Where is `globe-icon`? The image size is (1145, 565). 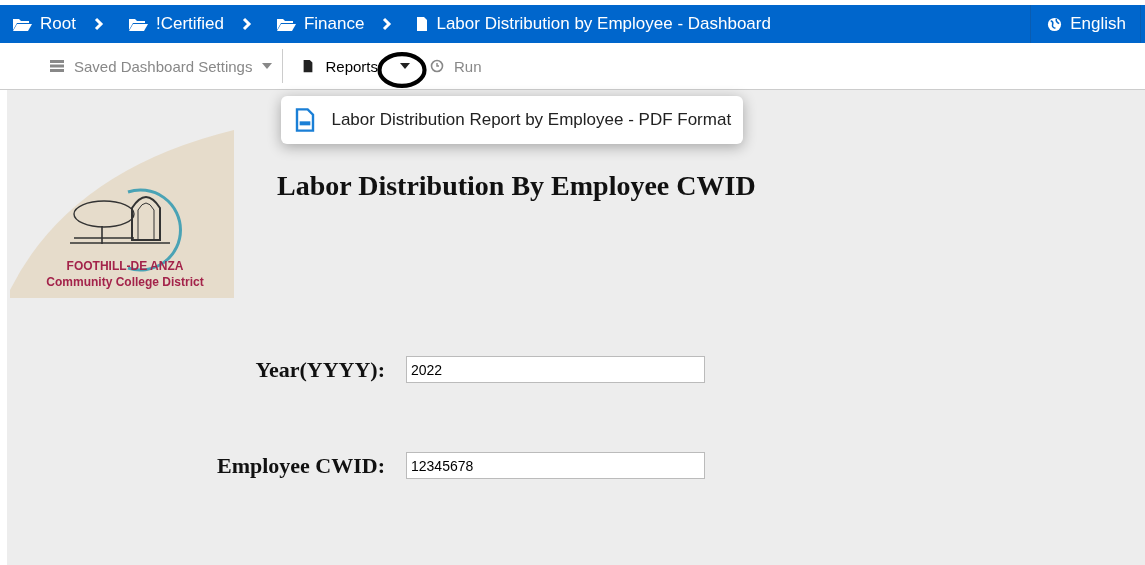 globe-icon is located at coordinates (1055, 24).